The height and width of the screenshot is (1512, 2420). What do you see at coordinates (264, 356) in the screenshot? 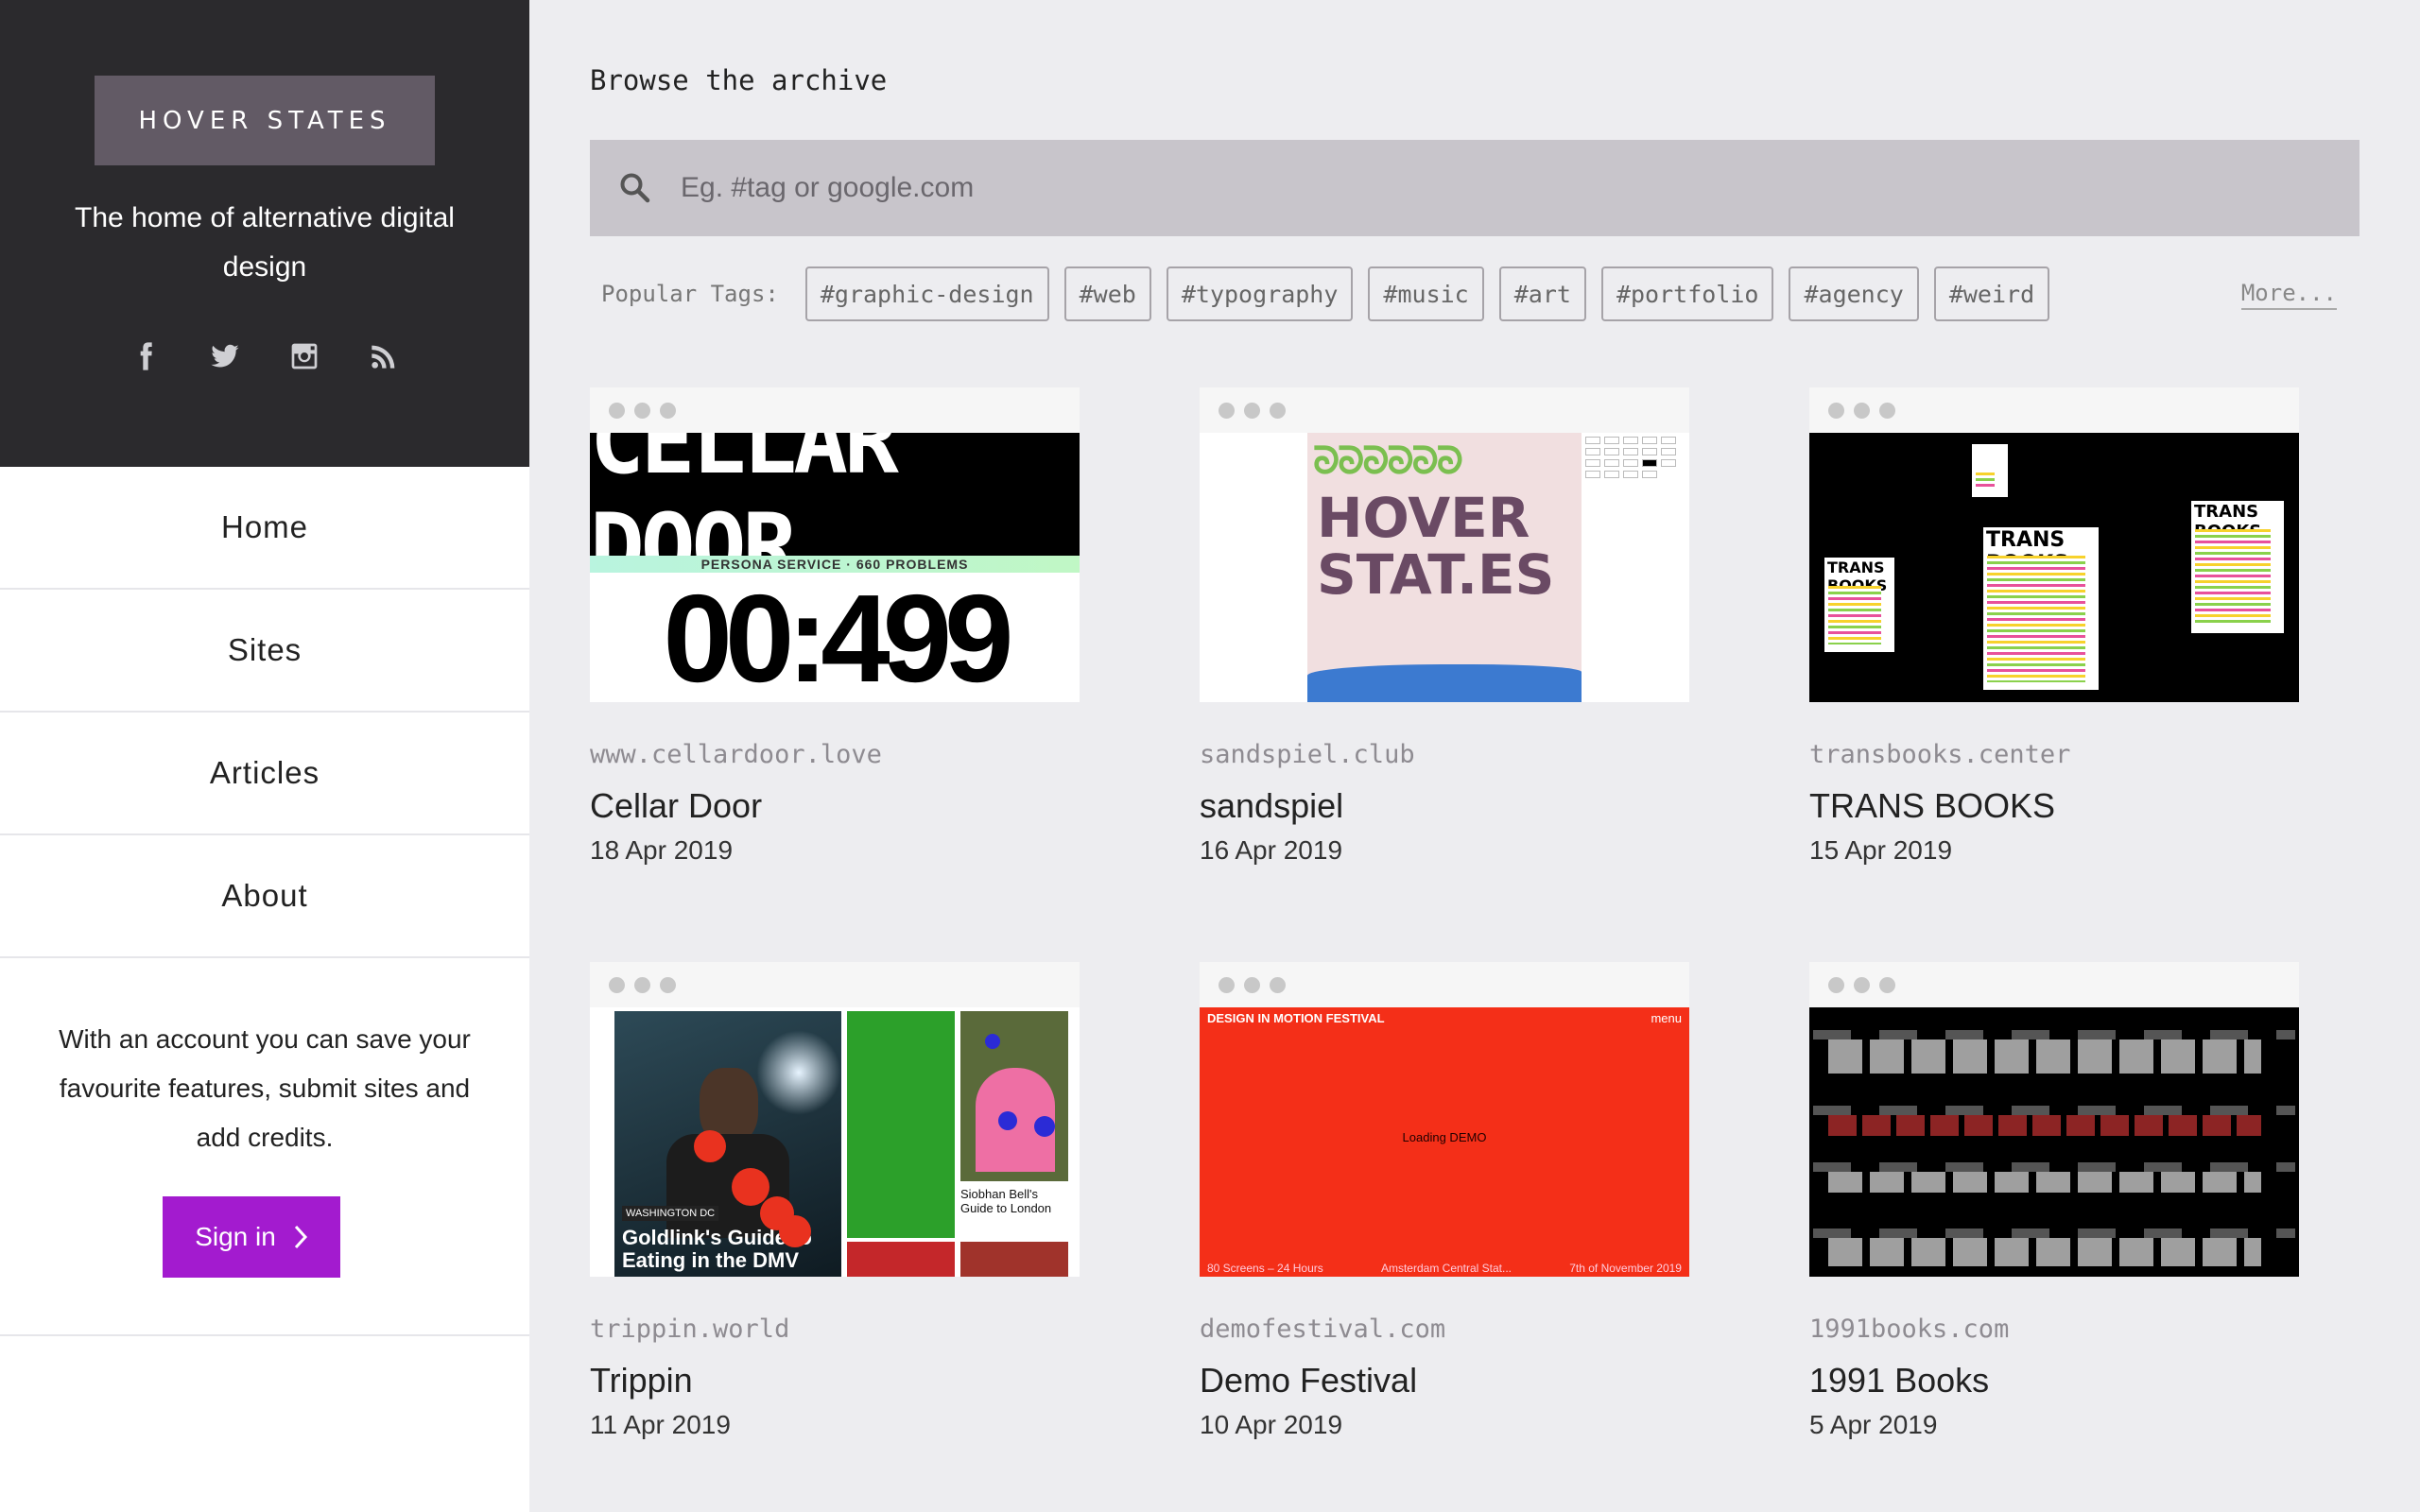
I see `social-links` at bounding box center [264, 356].